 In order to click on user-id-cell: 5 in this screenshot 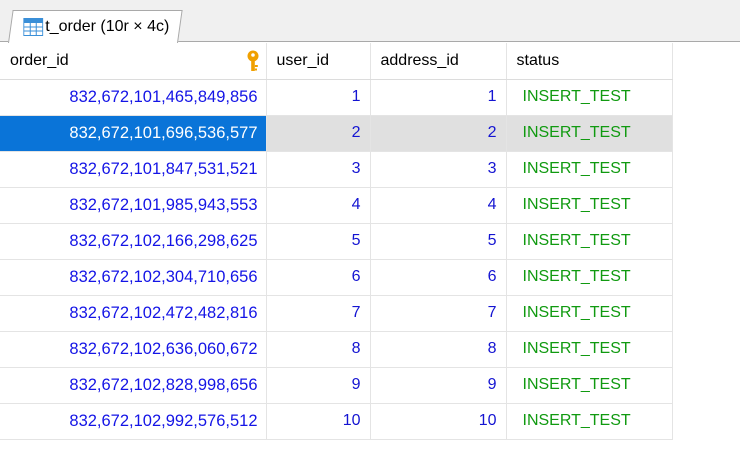, I will do `click(318, 241)`.